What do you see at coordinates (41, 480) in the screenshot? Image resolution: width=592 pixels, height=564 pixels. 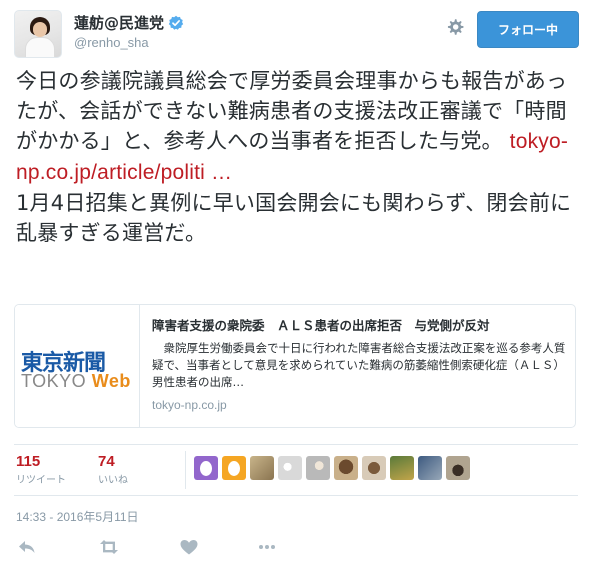 I see `retweets-label: リツイート` at bounding box center [41, 480].